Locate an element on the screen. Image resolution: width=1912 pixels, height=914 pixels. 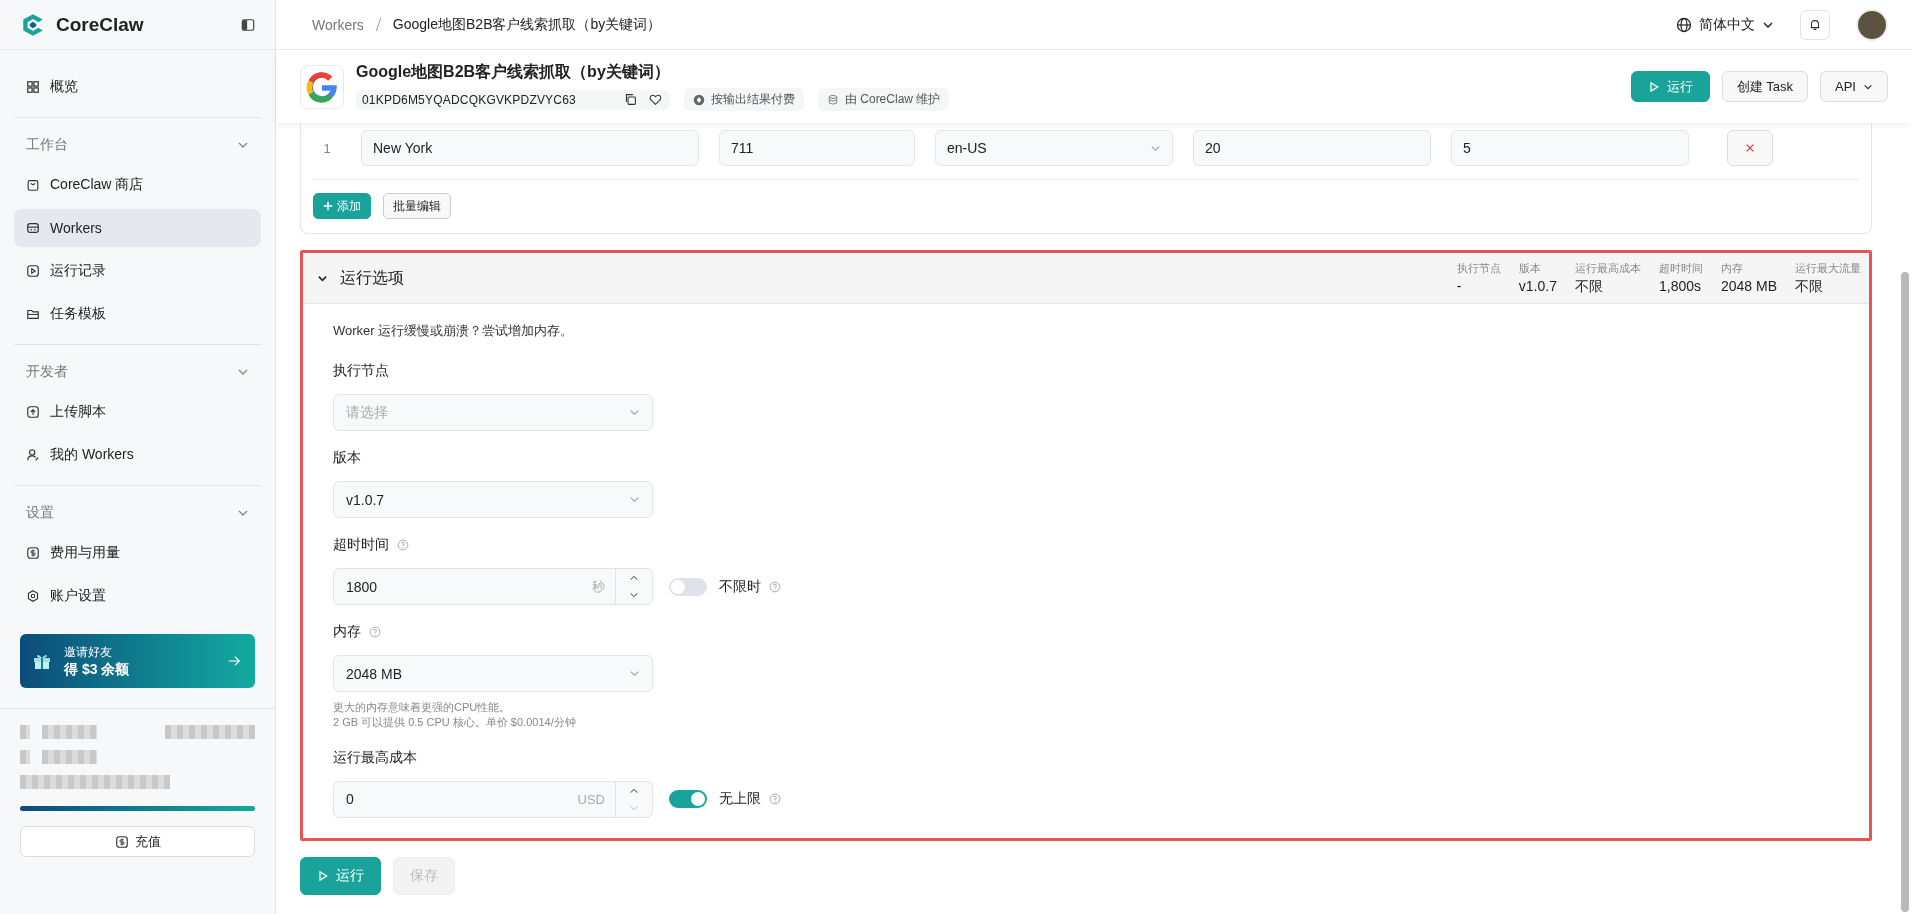
grid-icon is located at coordinates (33, 87).